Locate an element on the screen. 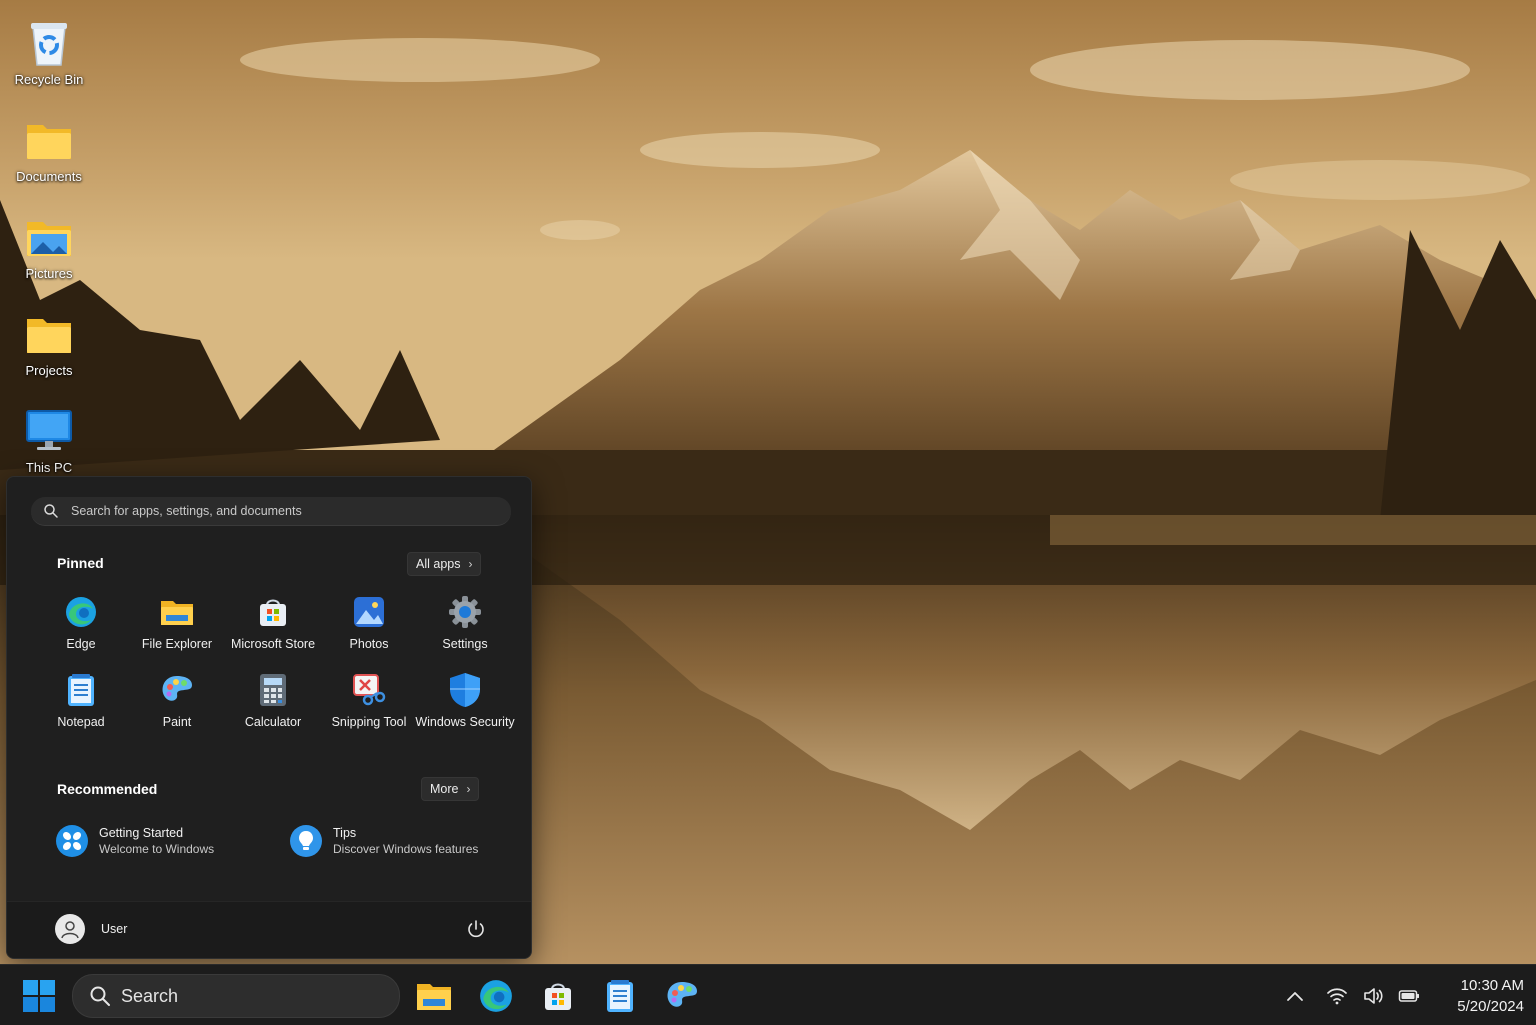 This screenshot has width=1536, height=1025. taskbar-search-label: Search is located at coordinates (150, 995).